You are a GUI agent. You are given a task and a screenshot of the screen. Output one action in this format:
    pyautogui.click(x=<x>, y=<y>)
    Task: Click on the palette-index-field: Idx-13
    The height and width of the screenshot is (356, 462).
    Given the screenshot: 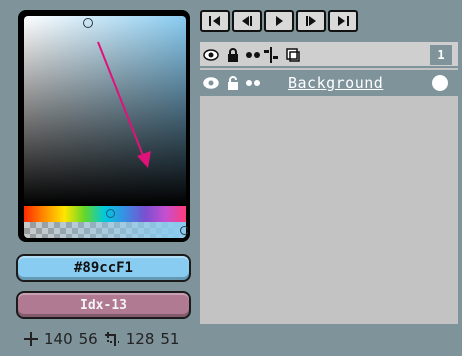 What is the action you would take?
    pyautogui.click(x=103, y=305)
    